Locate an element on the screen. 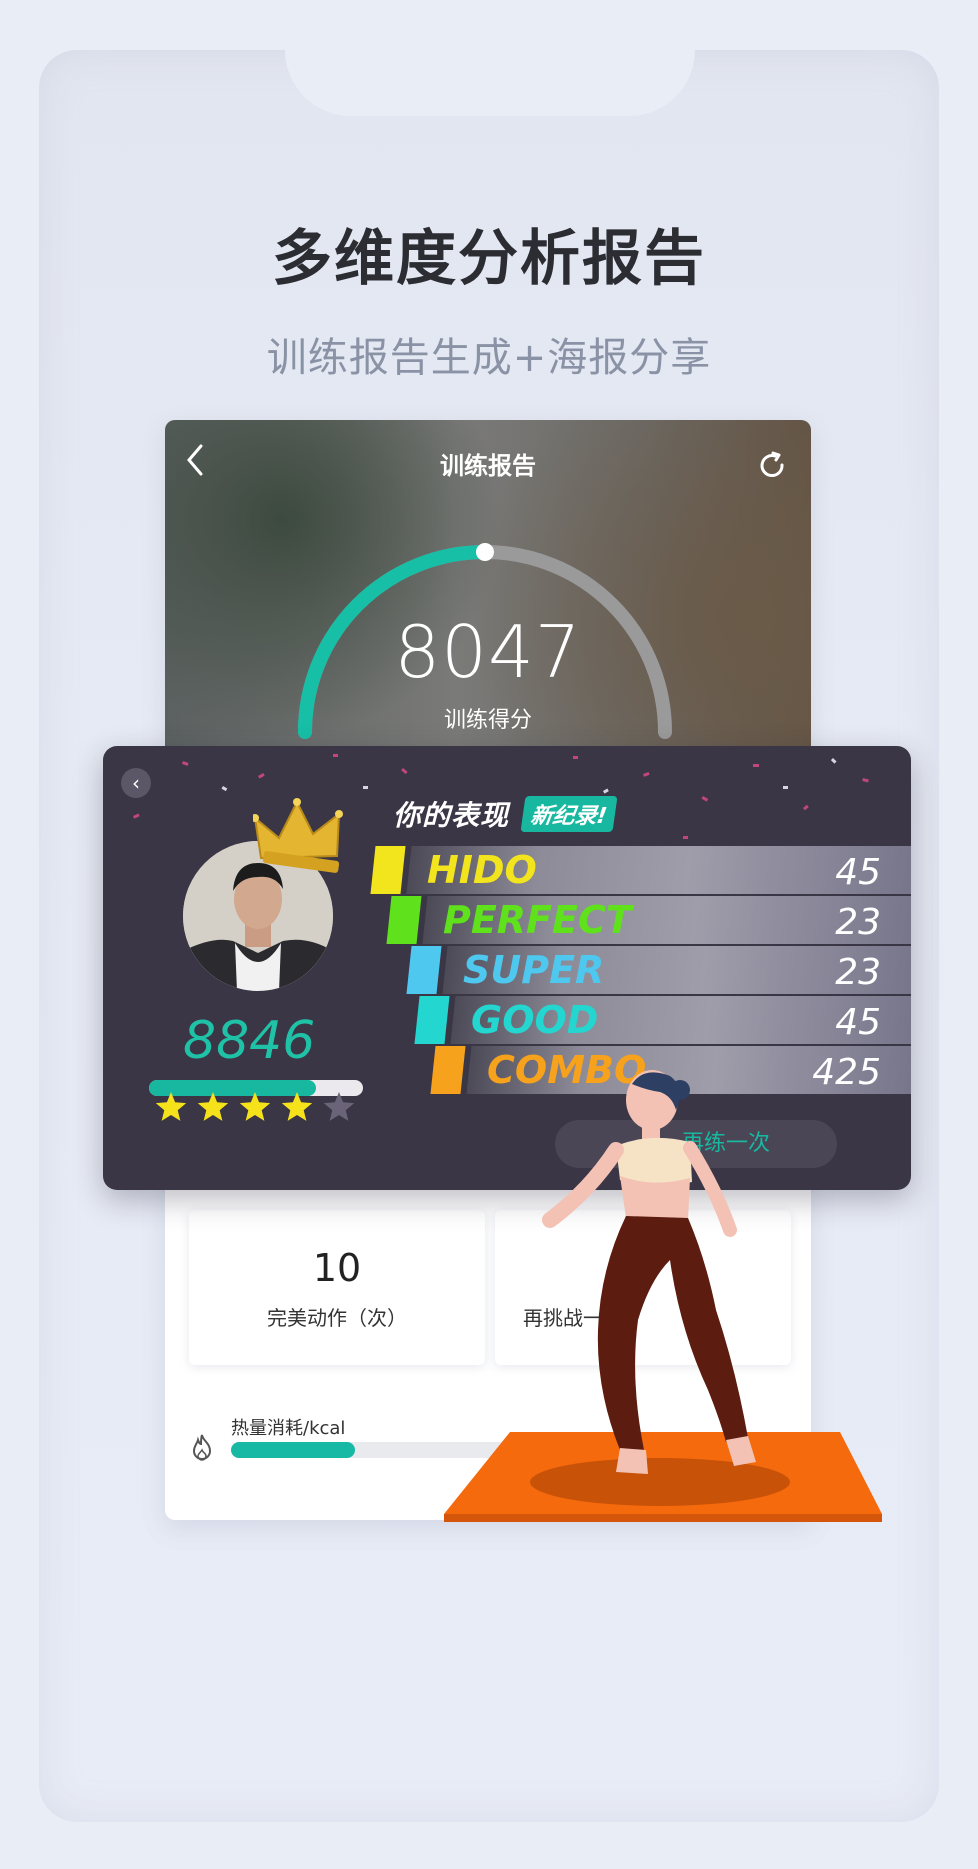 This screenshot has width=978, height=1869. report-hero: 训练报告 8047 训练得分 is located at coordinates (488, 585).